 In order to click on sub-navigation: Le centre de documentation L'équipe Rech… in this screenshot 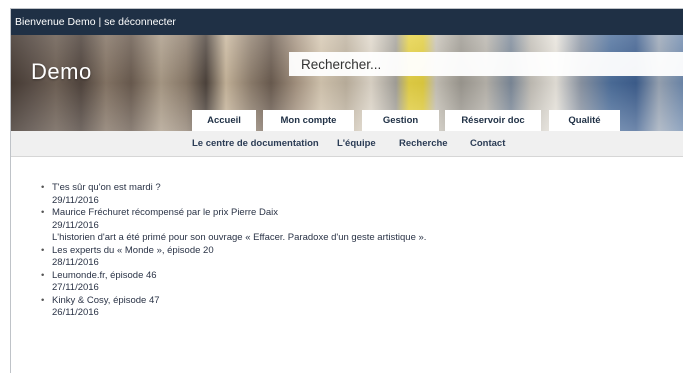, I will do `click(347, 144)`.